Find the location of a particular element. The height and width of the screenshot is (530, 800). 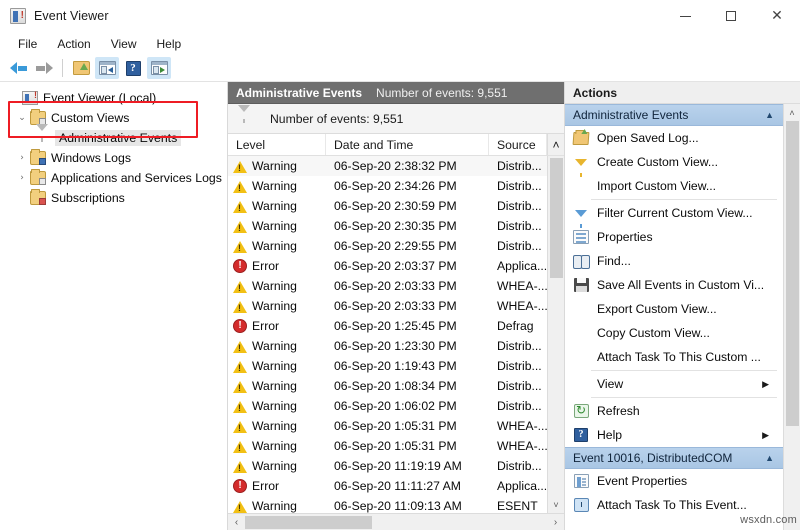

scroll-up-arrow: ˄ is located at coordinates (555, 144).